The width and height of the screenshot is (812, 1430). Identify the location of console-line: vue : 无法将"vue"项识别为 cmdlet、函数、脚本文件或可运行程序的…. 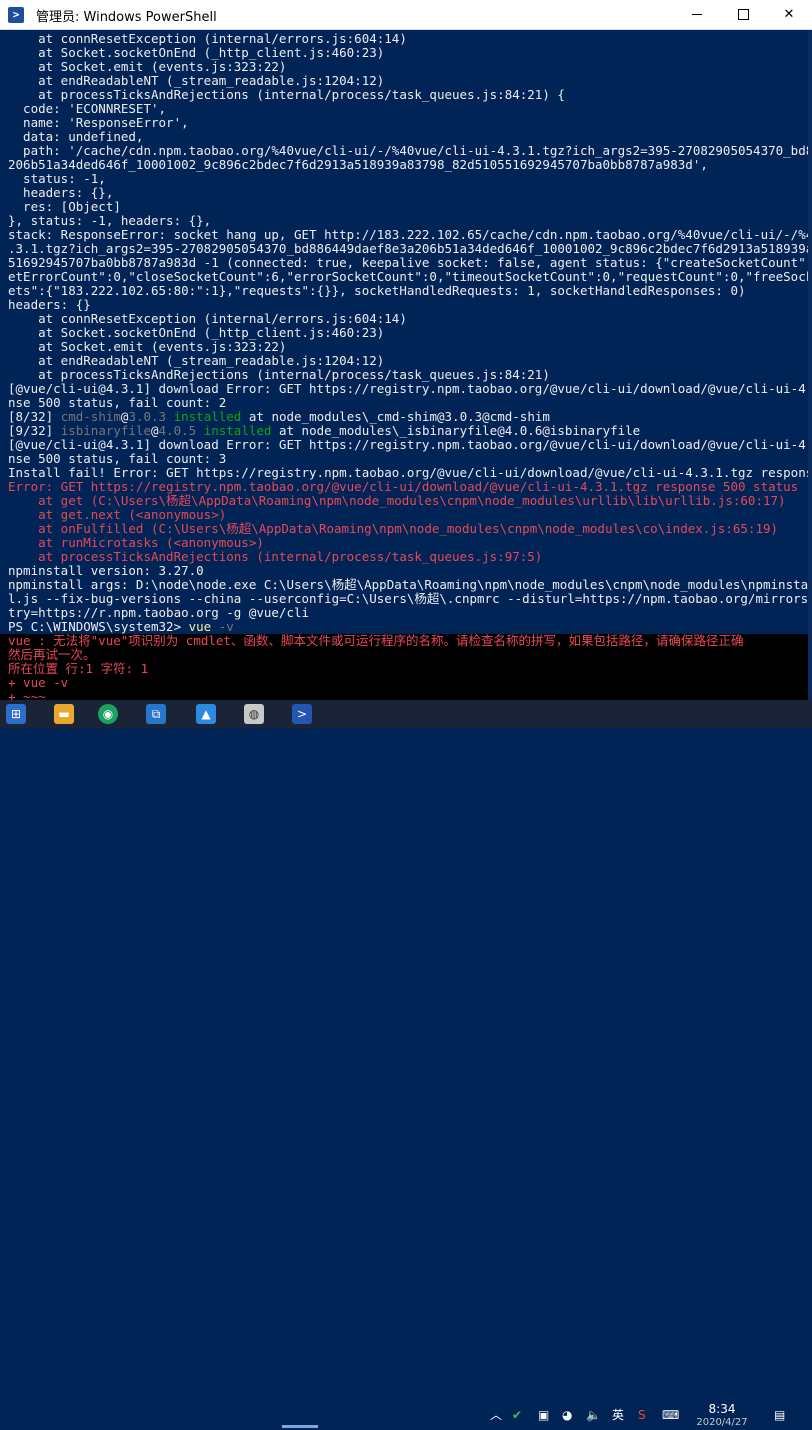
(406, 641).